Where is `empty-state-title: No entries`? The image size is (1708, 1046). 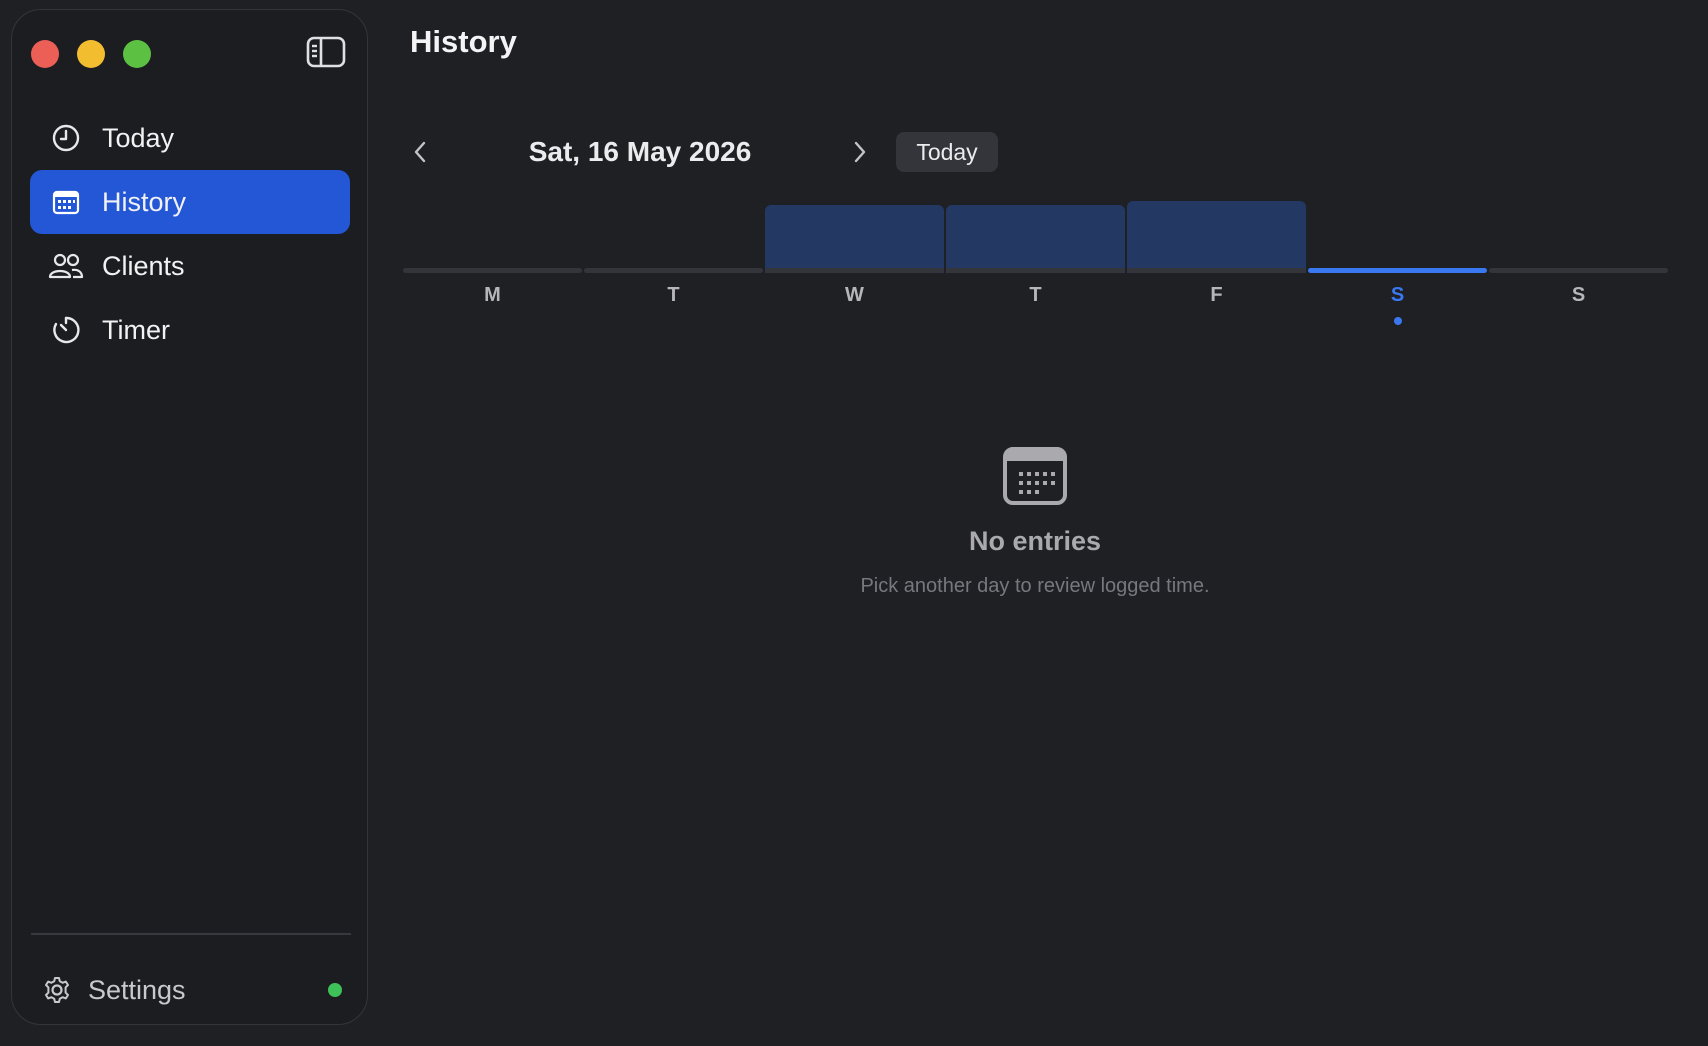
empty-state-title: No entries is located at coordinates (1035, 541).